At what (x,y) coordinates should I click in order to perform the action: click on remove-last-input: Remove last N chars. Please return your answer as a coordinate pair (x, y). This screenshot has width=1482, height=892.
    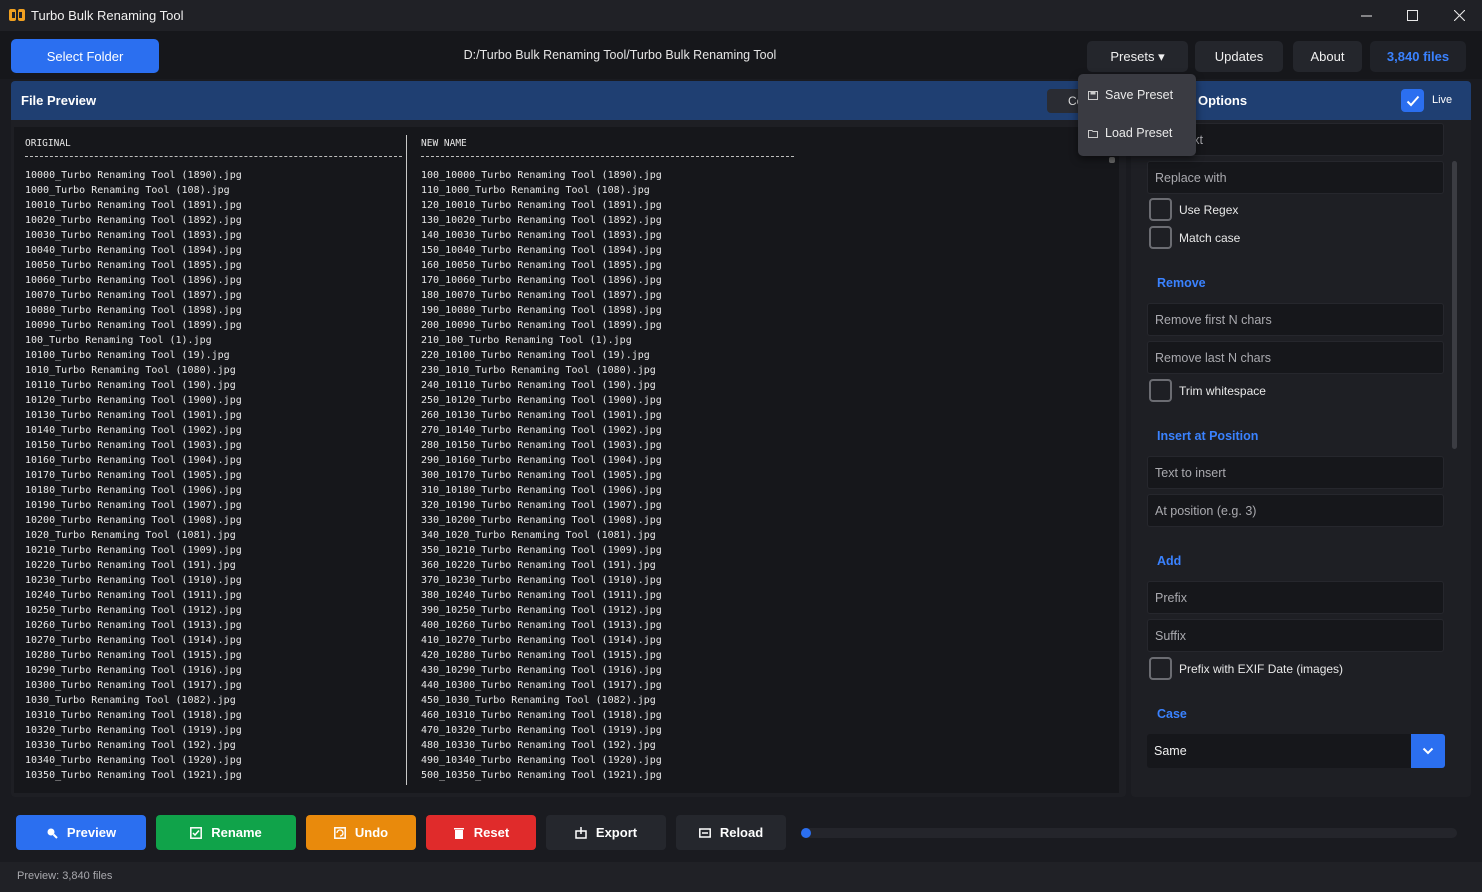
    Looking at the image, I should click on (1295, 357).